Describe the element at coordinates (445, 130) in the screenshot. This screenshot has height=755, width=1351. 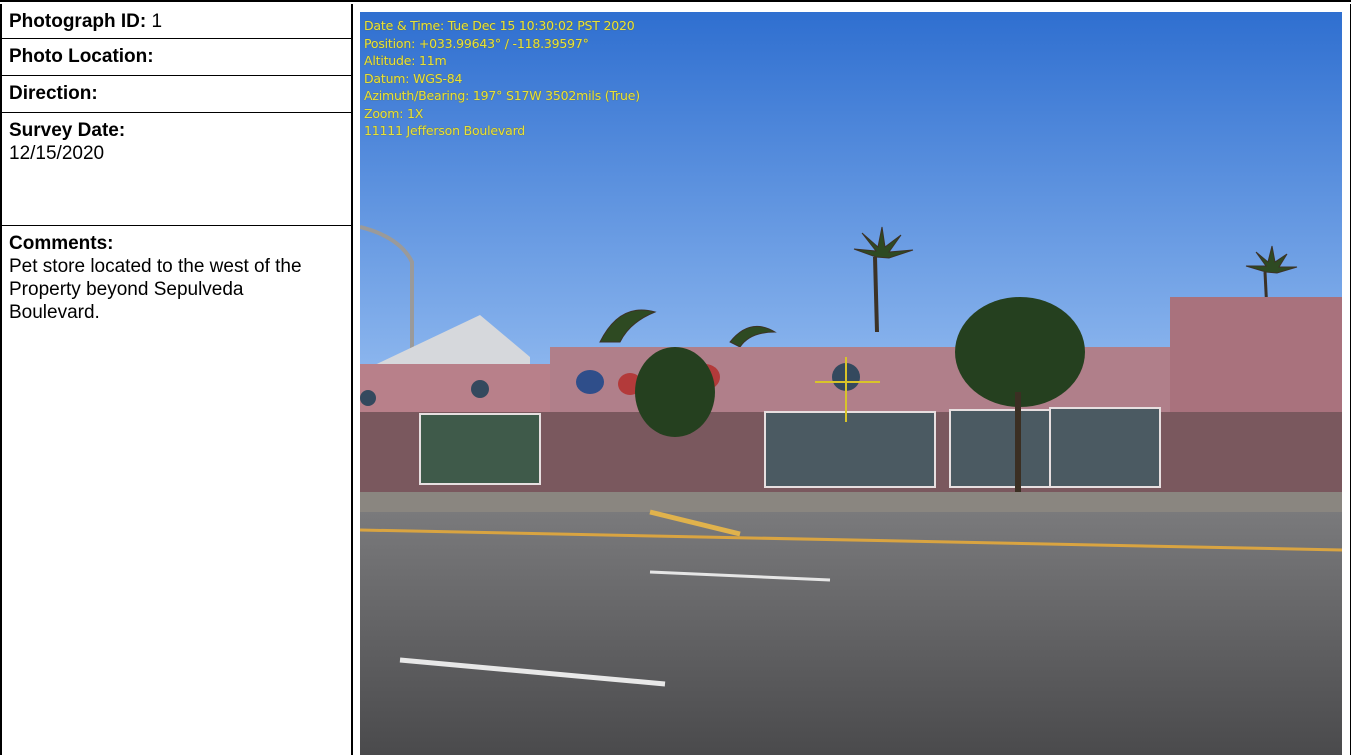
I see `overlay-address: 11111 Jefferson Boulevard` at that location.